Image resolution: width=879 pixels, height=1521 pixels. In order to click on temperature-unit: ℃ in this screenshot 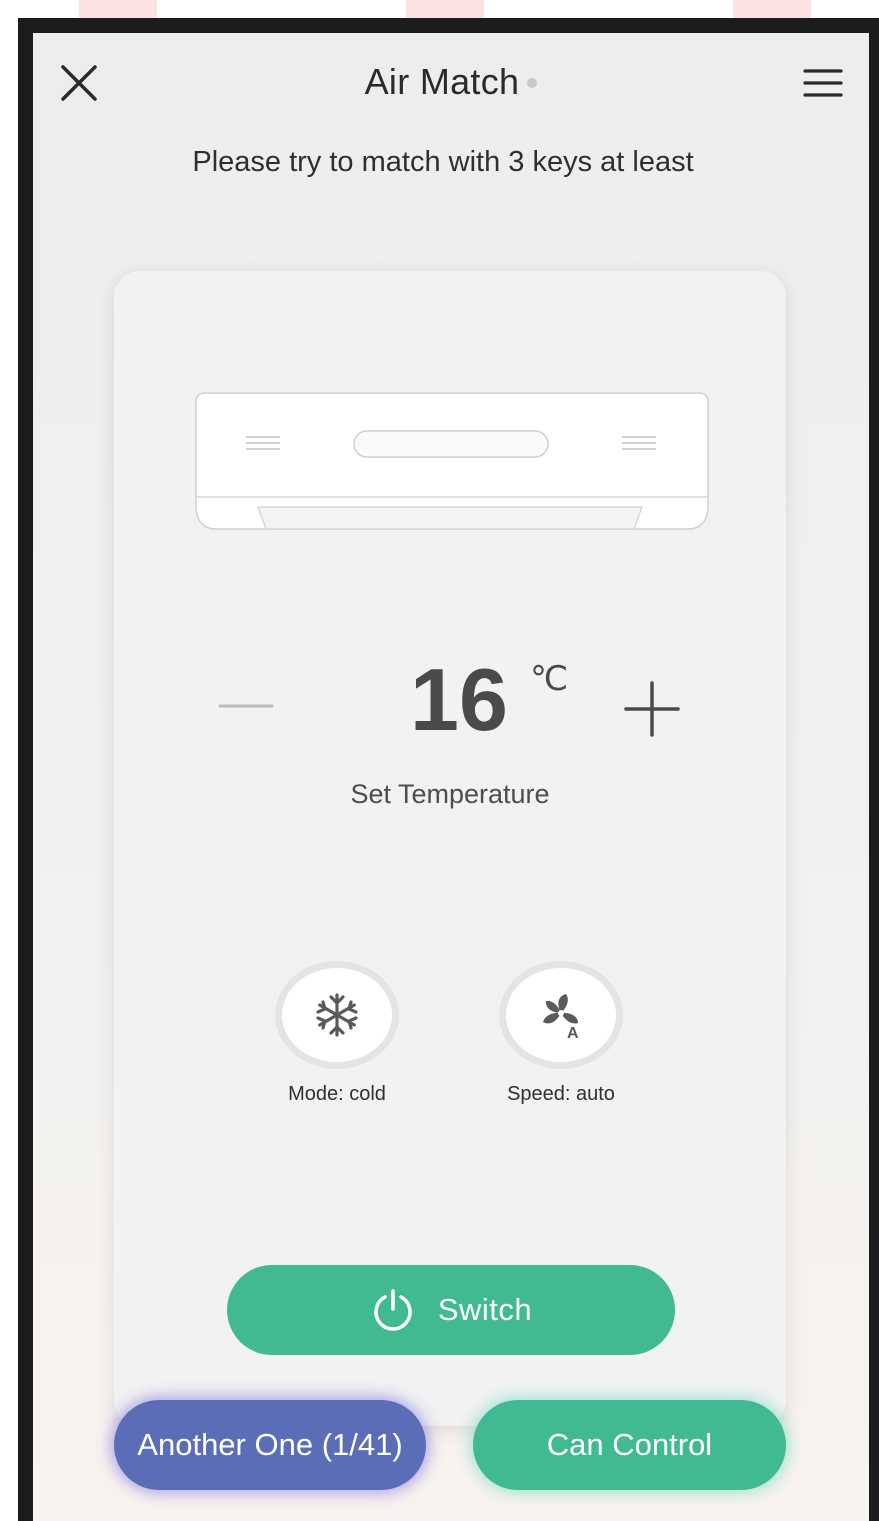, I will do `click(549, 679)`.